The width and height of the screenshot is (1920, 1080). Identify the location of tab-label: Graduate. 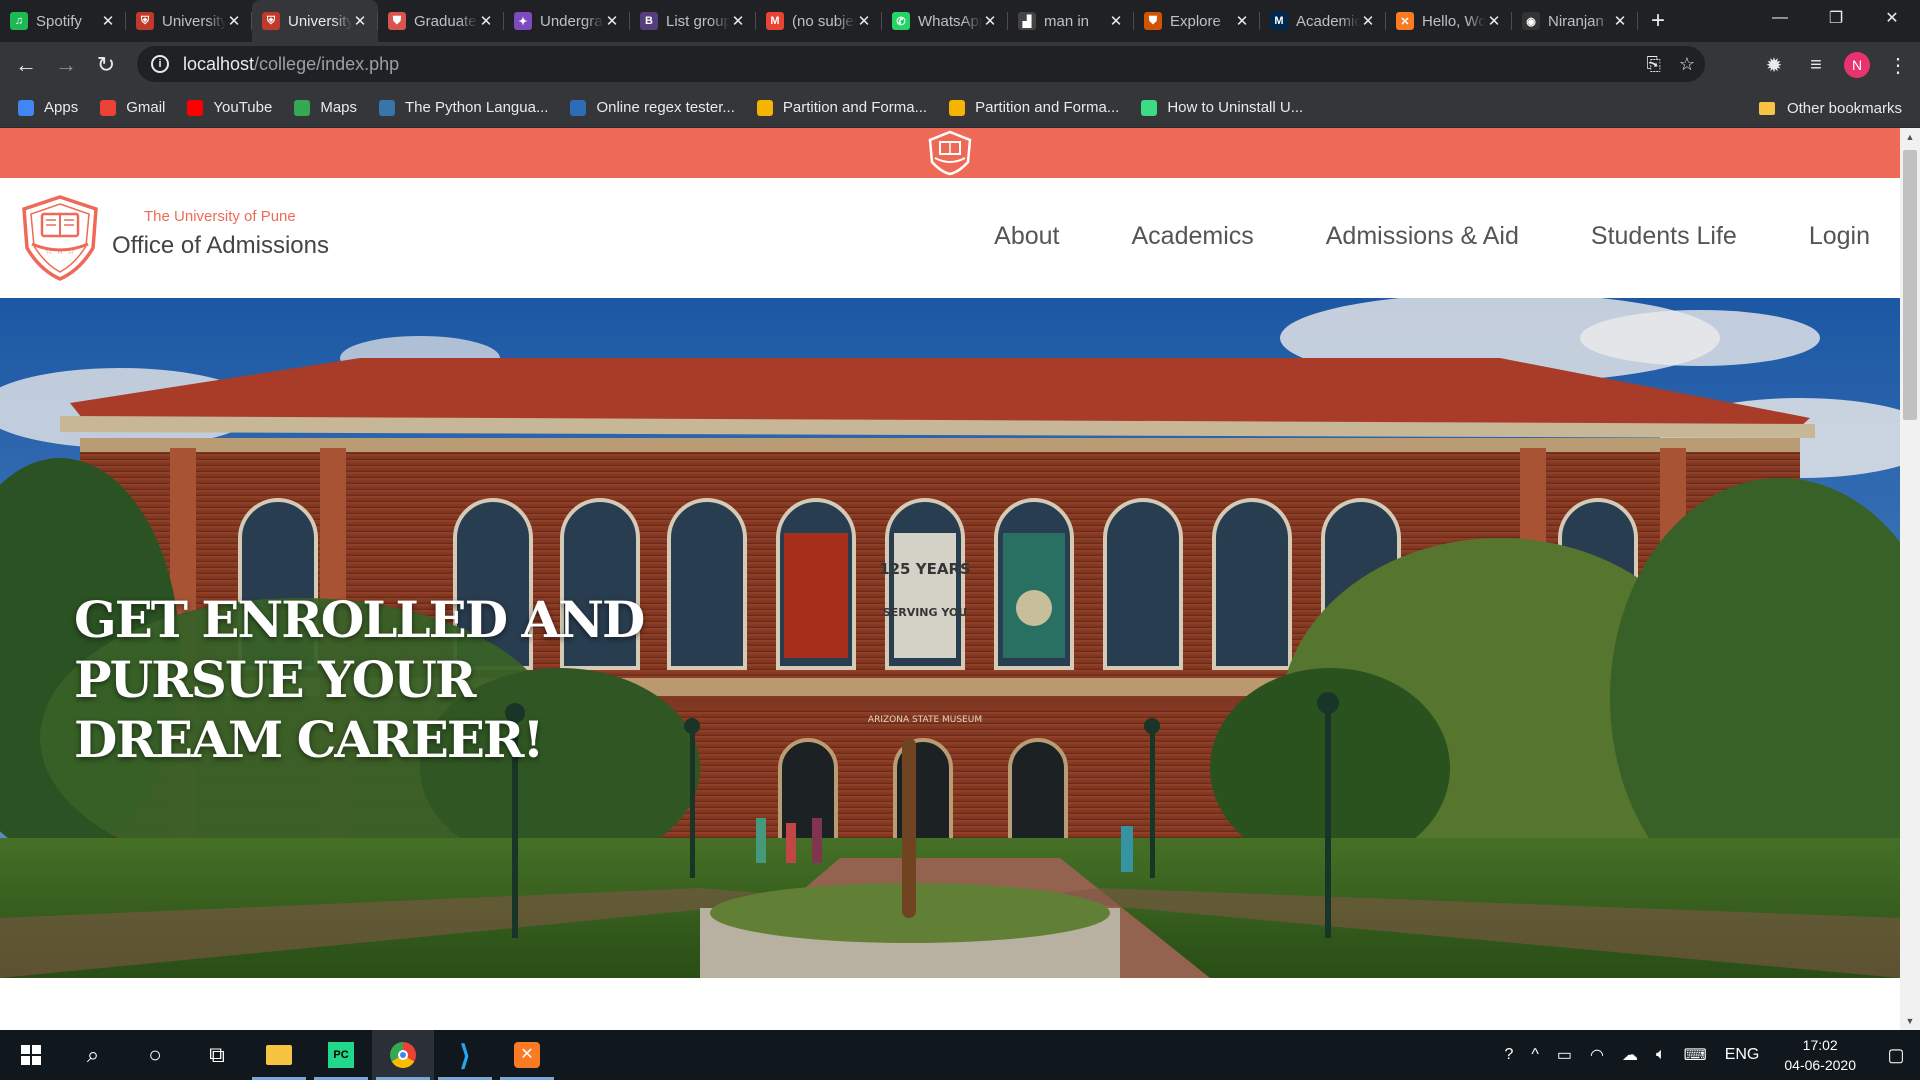
(445, 21).